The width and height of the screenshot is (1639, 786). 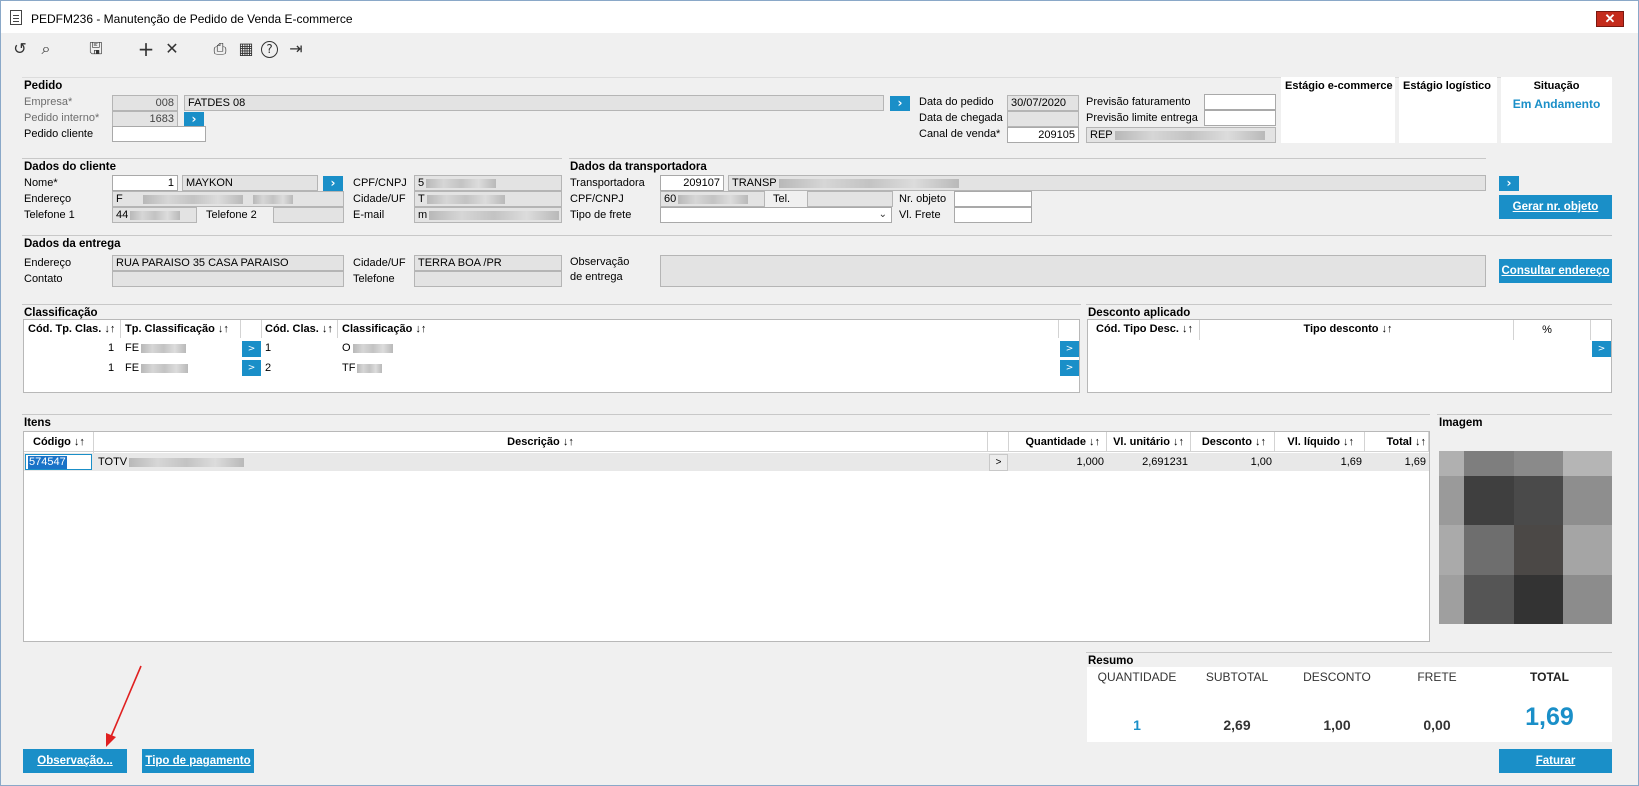 I want to click on col-tp-classificacao: Tp. Classificação ↓↑, so click(x=177, y=329).